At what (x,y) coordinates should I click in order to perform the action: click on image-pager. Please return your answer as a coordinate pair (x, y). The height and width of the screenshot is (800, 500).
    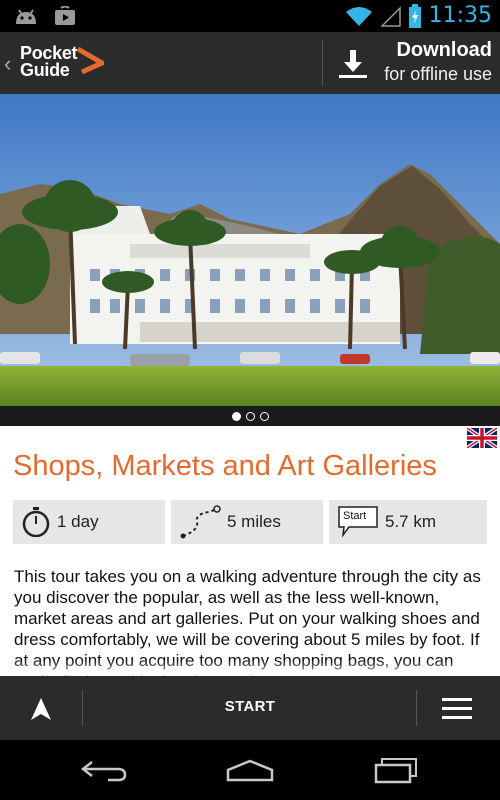
    Looking at the image, I should click on (250, 416).